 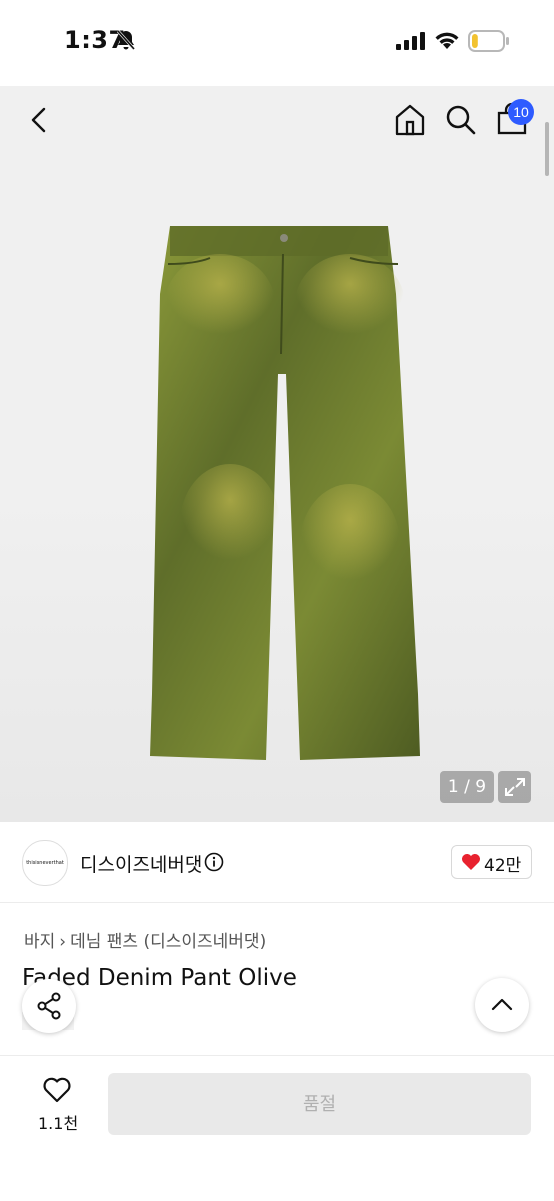 I want to click on info-icon, so click(x=214, y=862).